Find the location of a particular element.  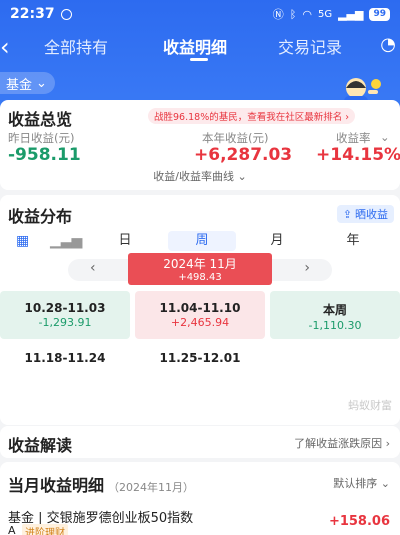

top-nav: ‹ 全部持有 收益明细 交易记录 ◔ is located at coordinates (200, 47).